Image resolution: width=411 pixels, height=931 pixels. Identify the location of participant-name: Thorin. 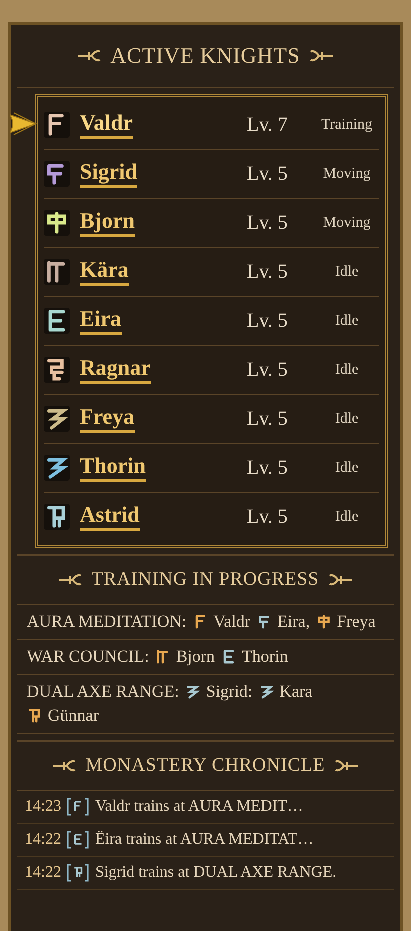
(265, 657).